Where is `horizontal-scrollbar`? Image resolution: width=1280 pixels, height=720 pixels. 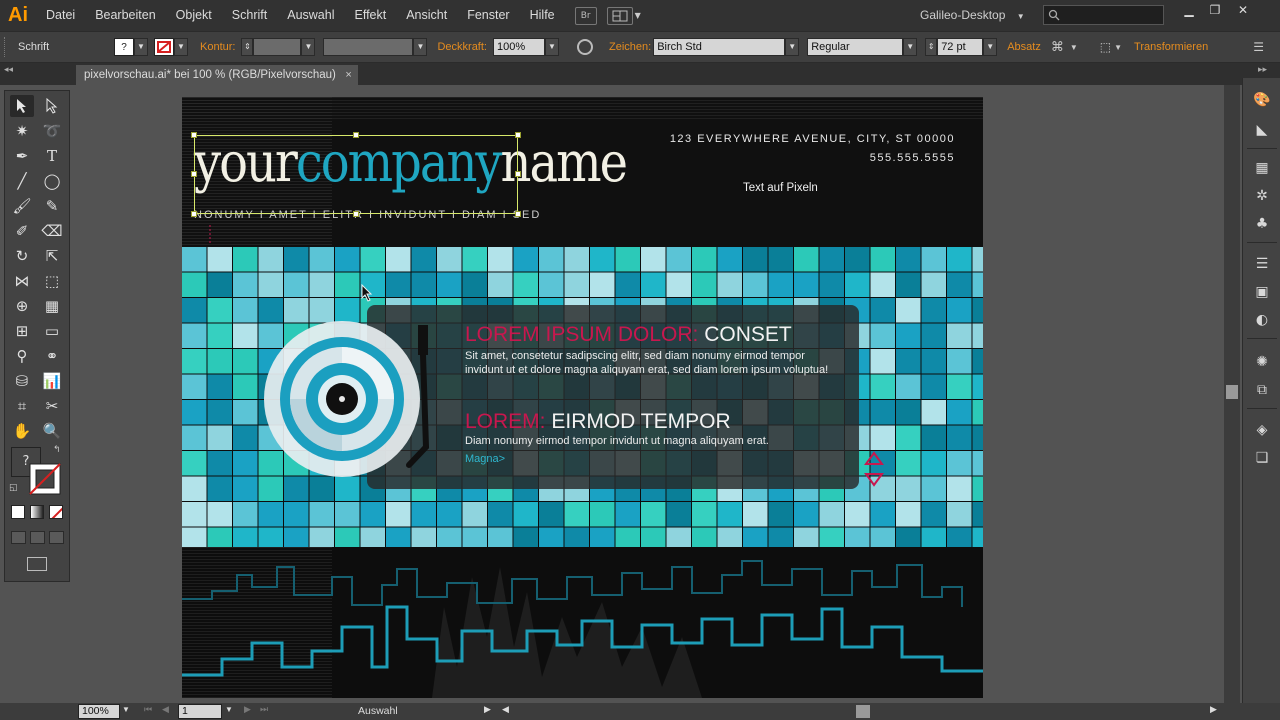 horizontal-scrollbar is located at coordinates (860, 711).